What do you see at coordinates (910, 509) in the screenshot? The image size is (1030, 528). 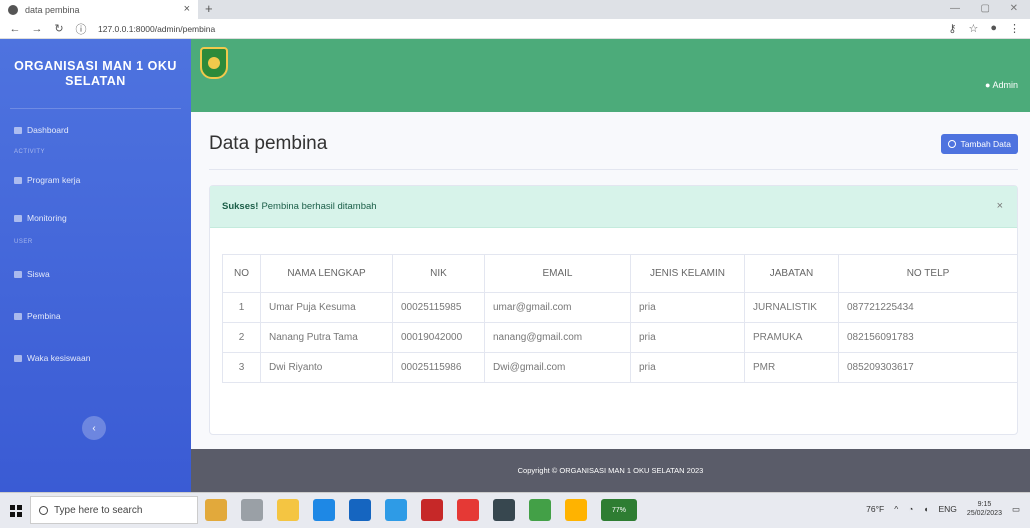 I see `network-icon: ◔` at bounding box center [910, 509].